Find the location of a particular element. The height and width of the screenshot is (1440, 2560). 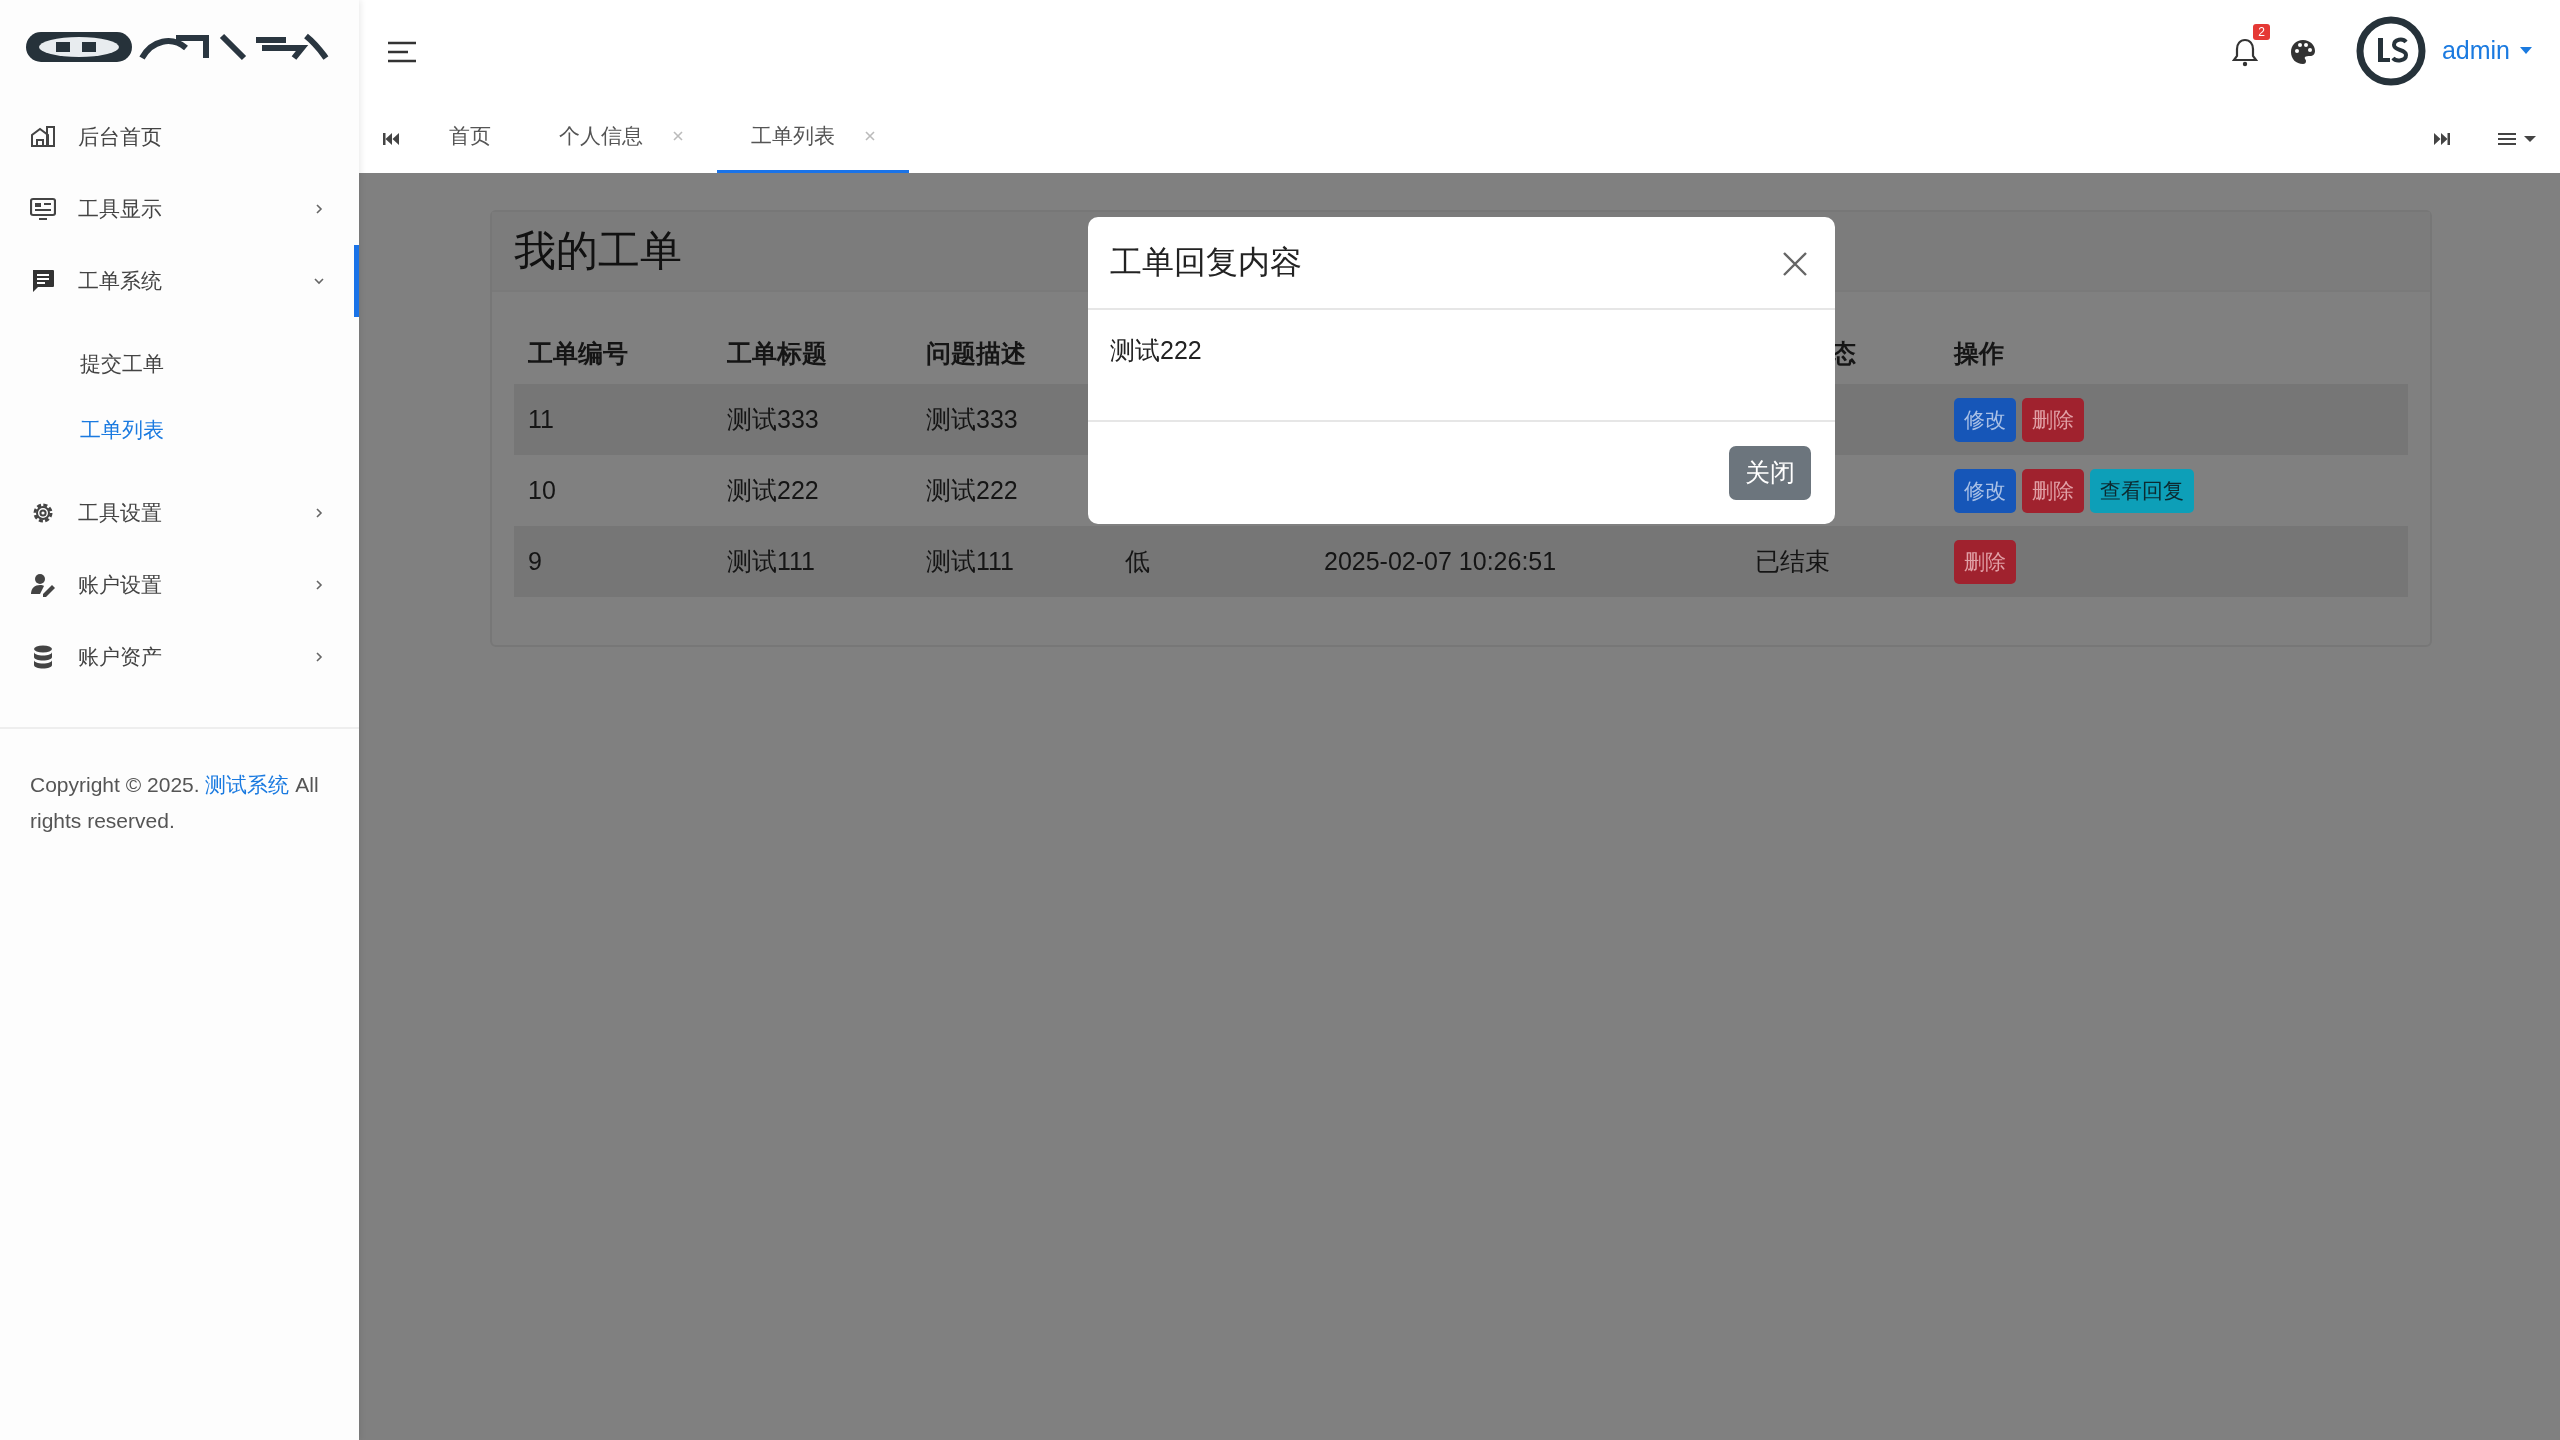

sidebar-item: 工单系统 is located at coordinates (179, 281).